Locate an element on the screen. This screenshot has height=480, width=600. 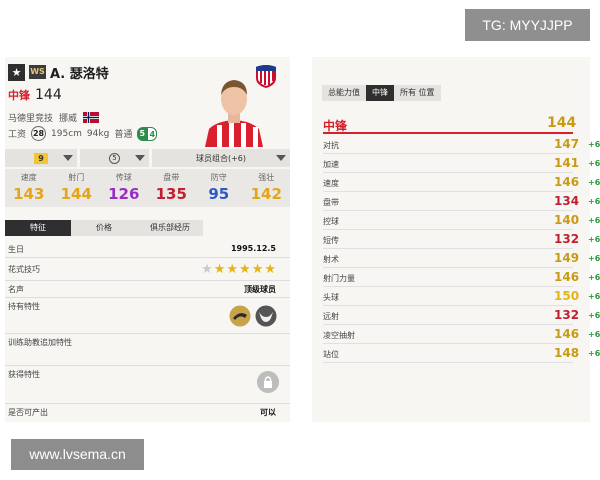
enhancement-selectors: 9 5 球员组合(+6) is located at coordinates (147, 158).